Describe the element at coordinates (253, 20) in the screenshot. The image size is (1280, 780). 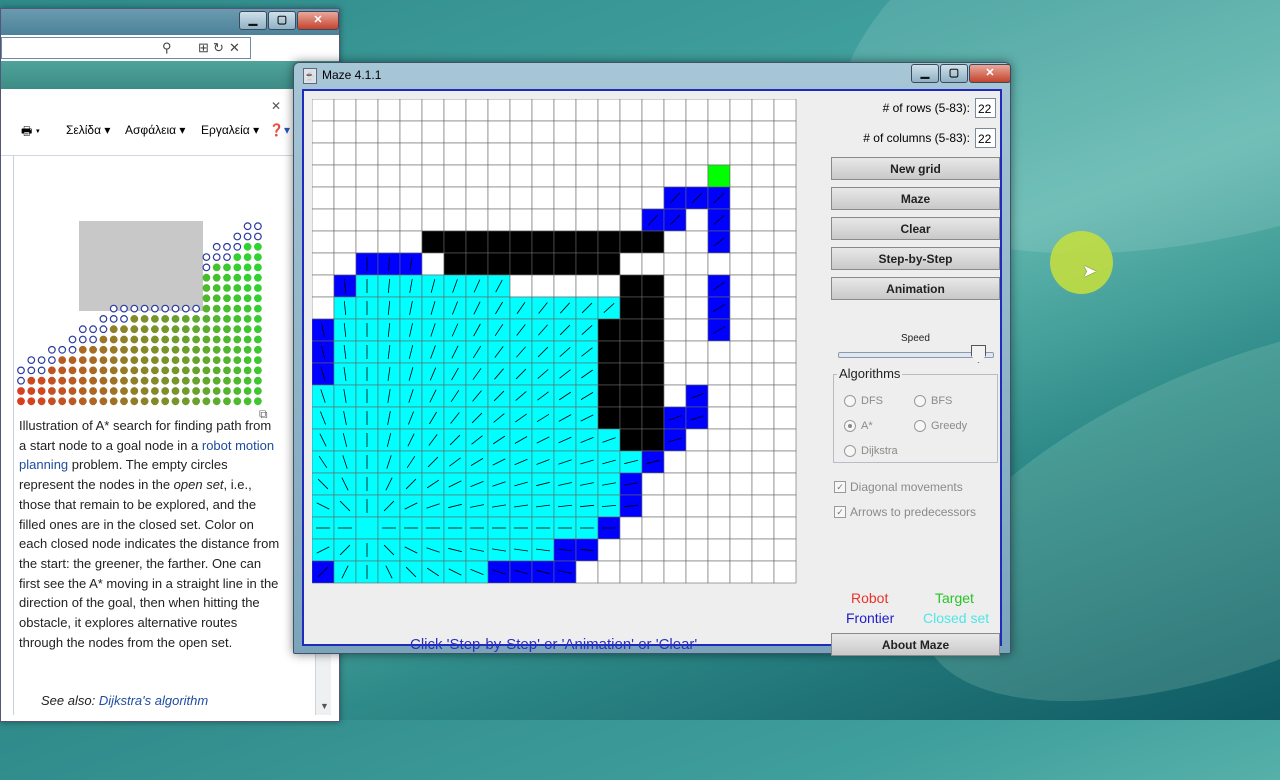
I see `minimize-icon: ▁` at that location.